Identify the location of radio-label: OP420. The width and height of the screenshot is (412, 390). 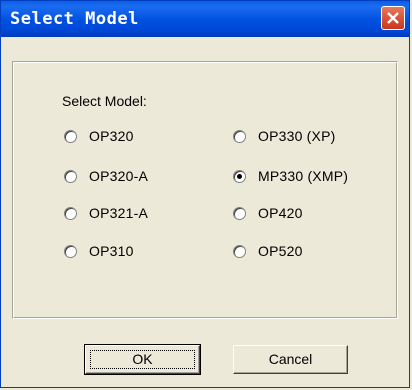
(280, 213).